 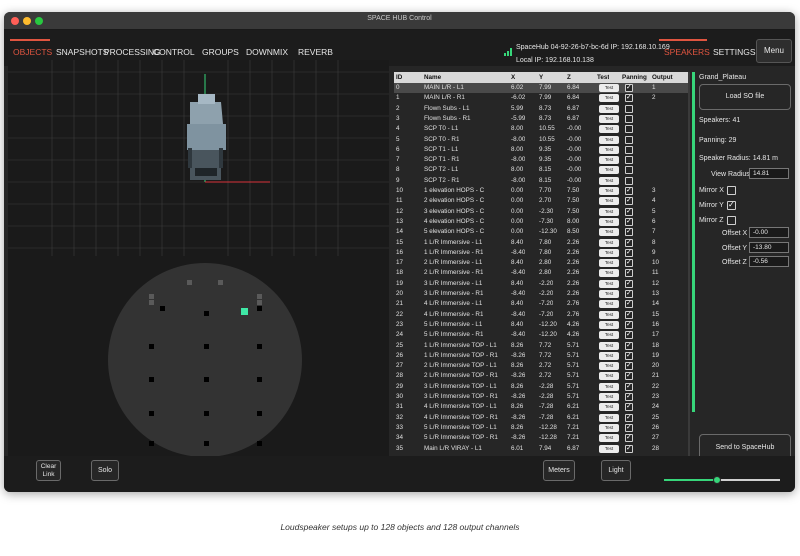 I want to click on table-row: 10 1 elevation HOPS - C 0.00 7.70 7.50 3 Test, so click(x=542, y=191).